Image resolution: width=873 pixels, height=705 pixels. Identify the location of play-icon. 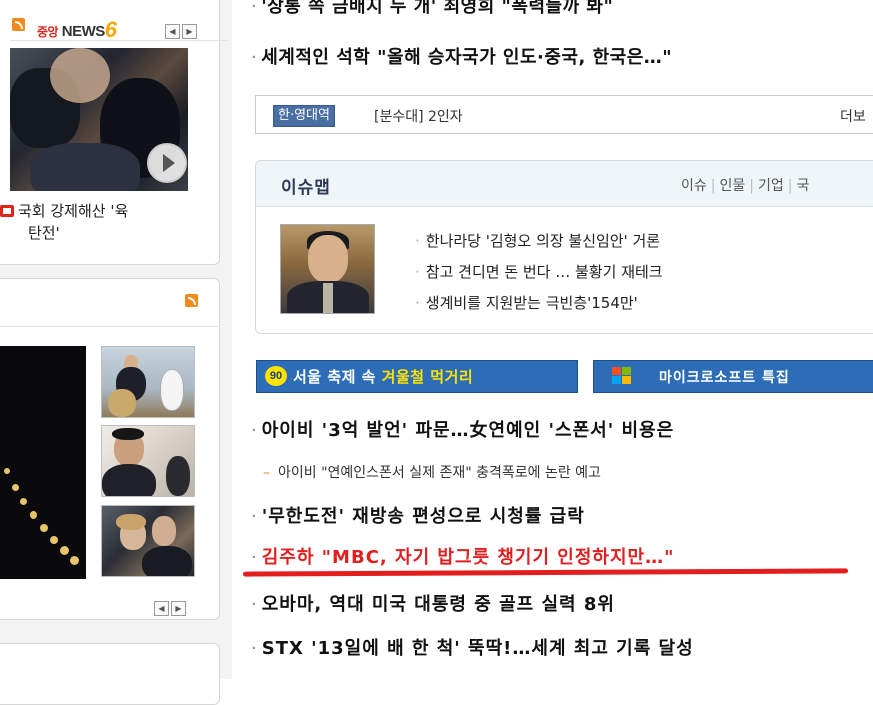
(167, 163).